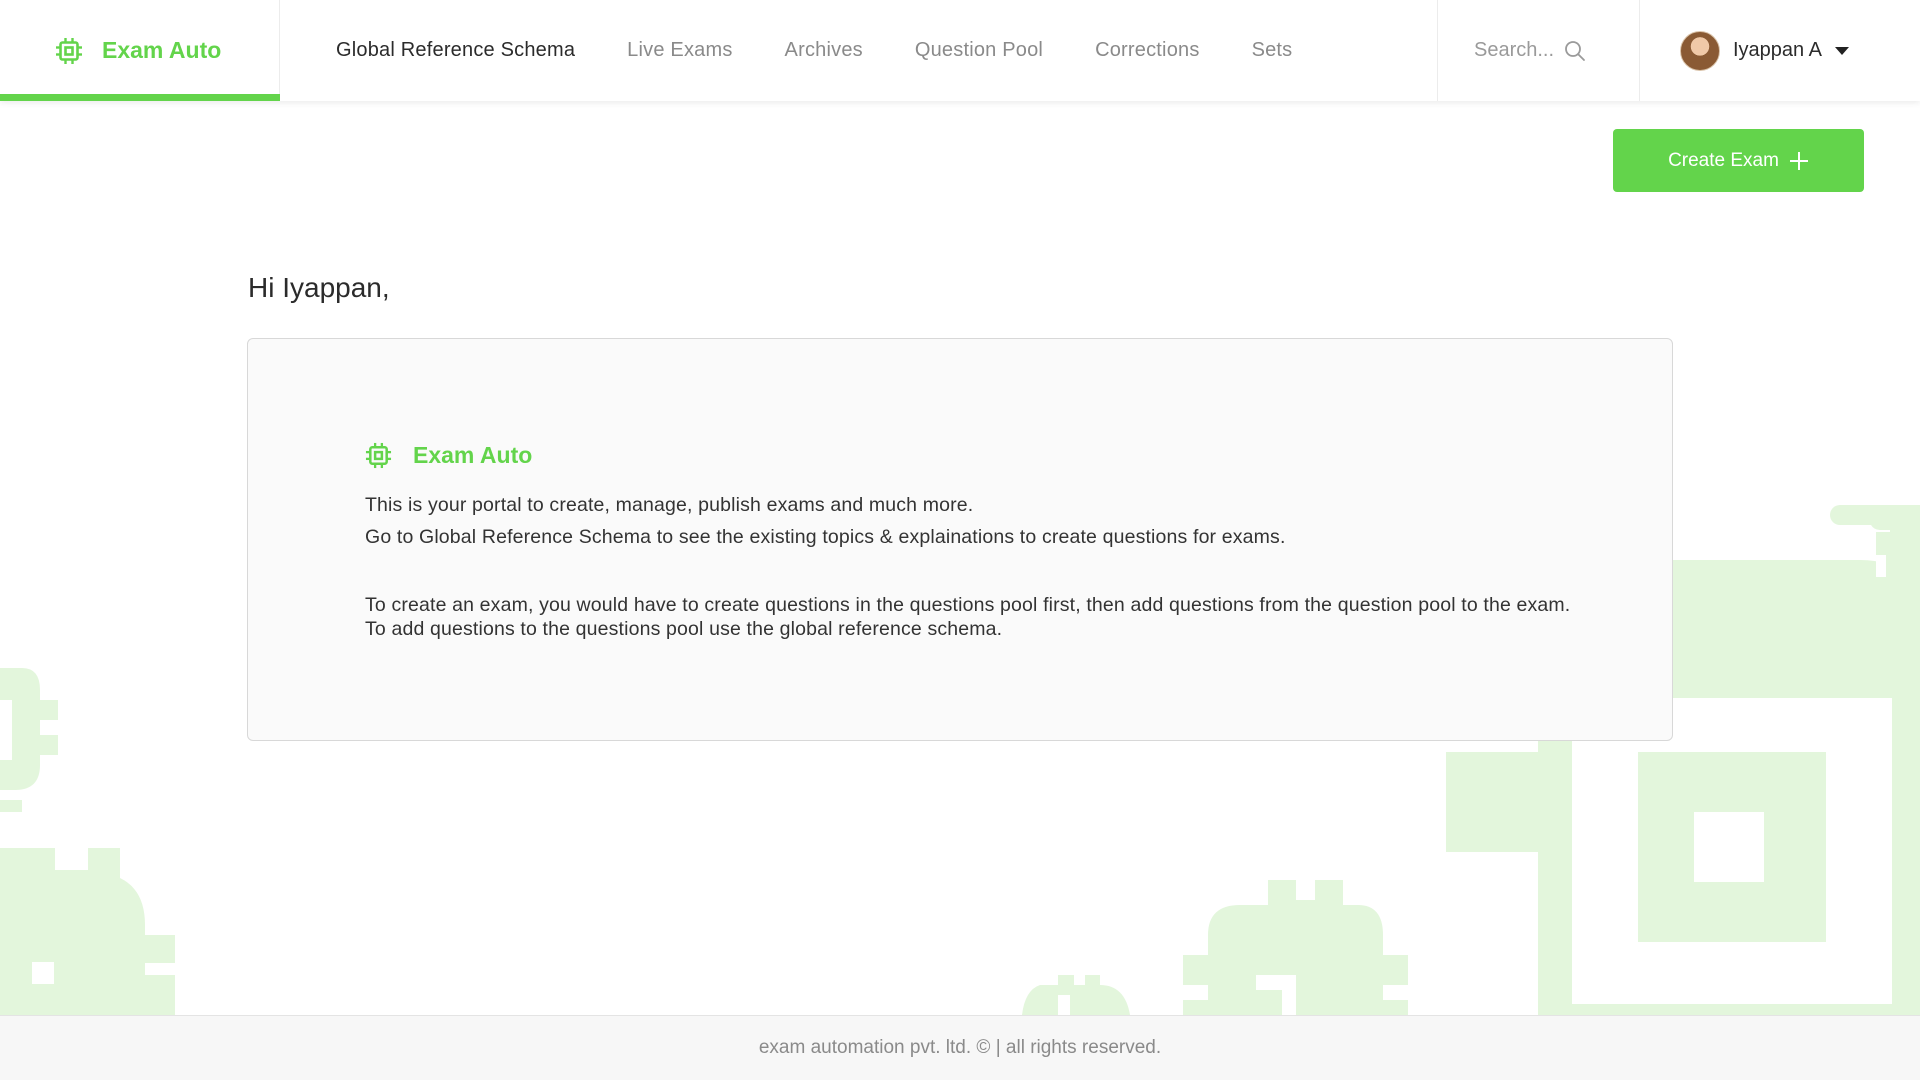 The image size is (1920, 1080). I want to click on nav-item-archives: Archives, so click(824, 50).